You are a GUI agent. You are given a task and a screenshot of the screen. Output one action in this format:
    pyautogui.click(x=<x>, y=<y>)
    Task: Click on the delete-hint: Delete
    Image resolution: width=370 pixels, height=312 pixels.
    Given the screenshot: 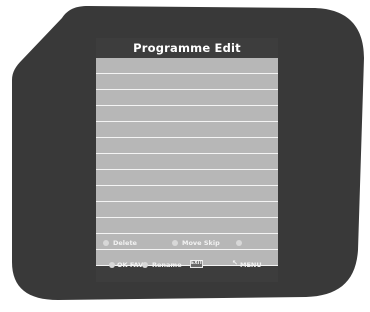 What is the action you would take?
    pyautogui.click(x=125, y=243)
    